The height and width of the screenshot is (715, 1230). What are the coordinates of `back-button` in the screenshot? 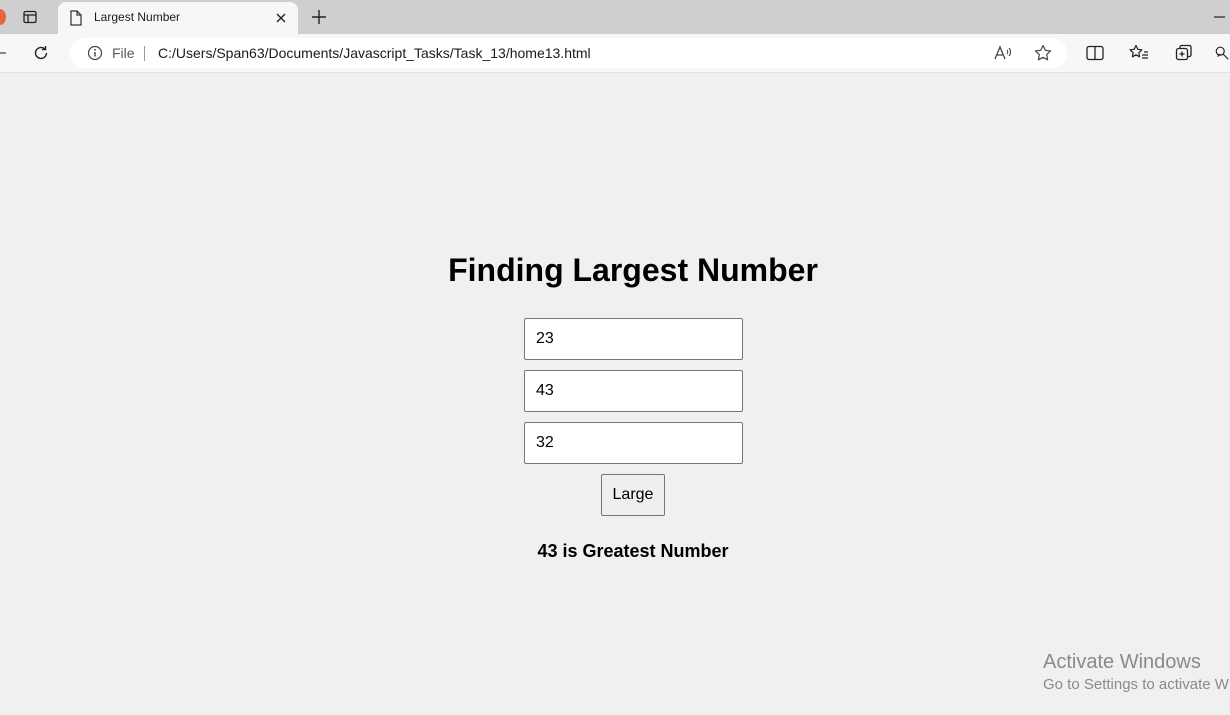 It's located at (6, 53).